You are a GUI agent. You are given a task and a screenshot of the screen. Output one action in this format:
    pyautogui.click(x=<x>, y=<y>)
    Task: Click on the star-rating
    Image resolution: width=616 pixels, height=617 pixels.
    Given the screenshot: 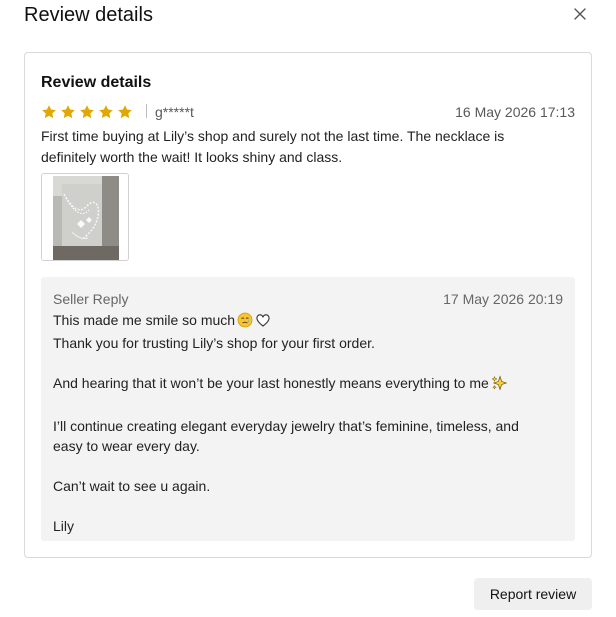 What is the action you would take?
    pyautogui.click(x=87, y=112)
    